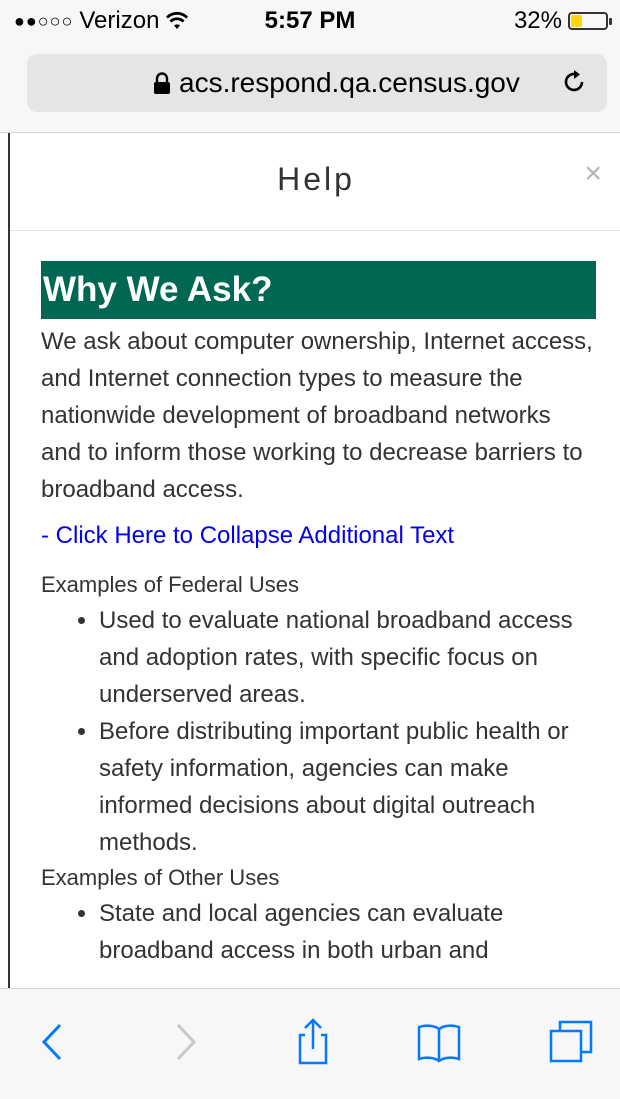  I want to click on collapse-text-link: - Click Here to Collapse Additional Text, so click(318, 536).